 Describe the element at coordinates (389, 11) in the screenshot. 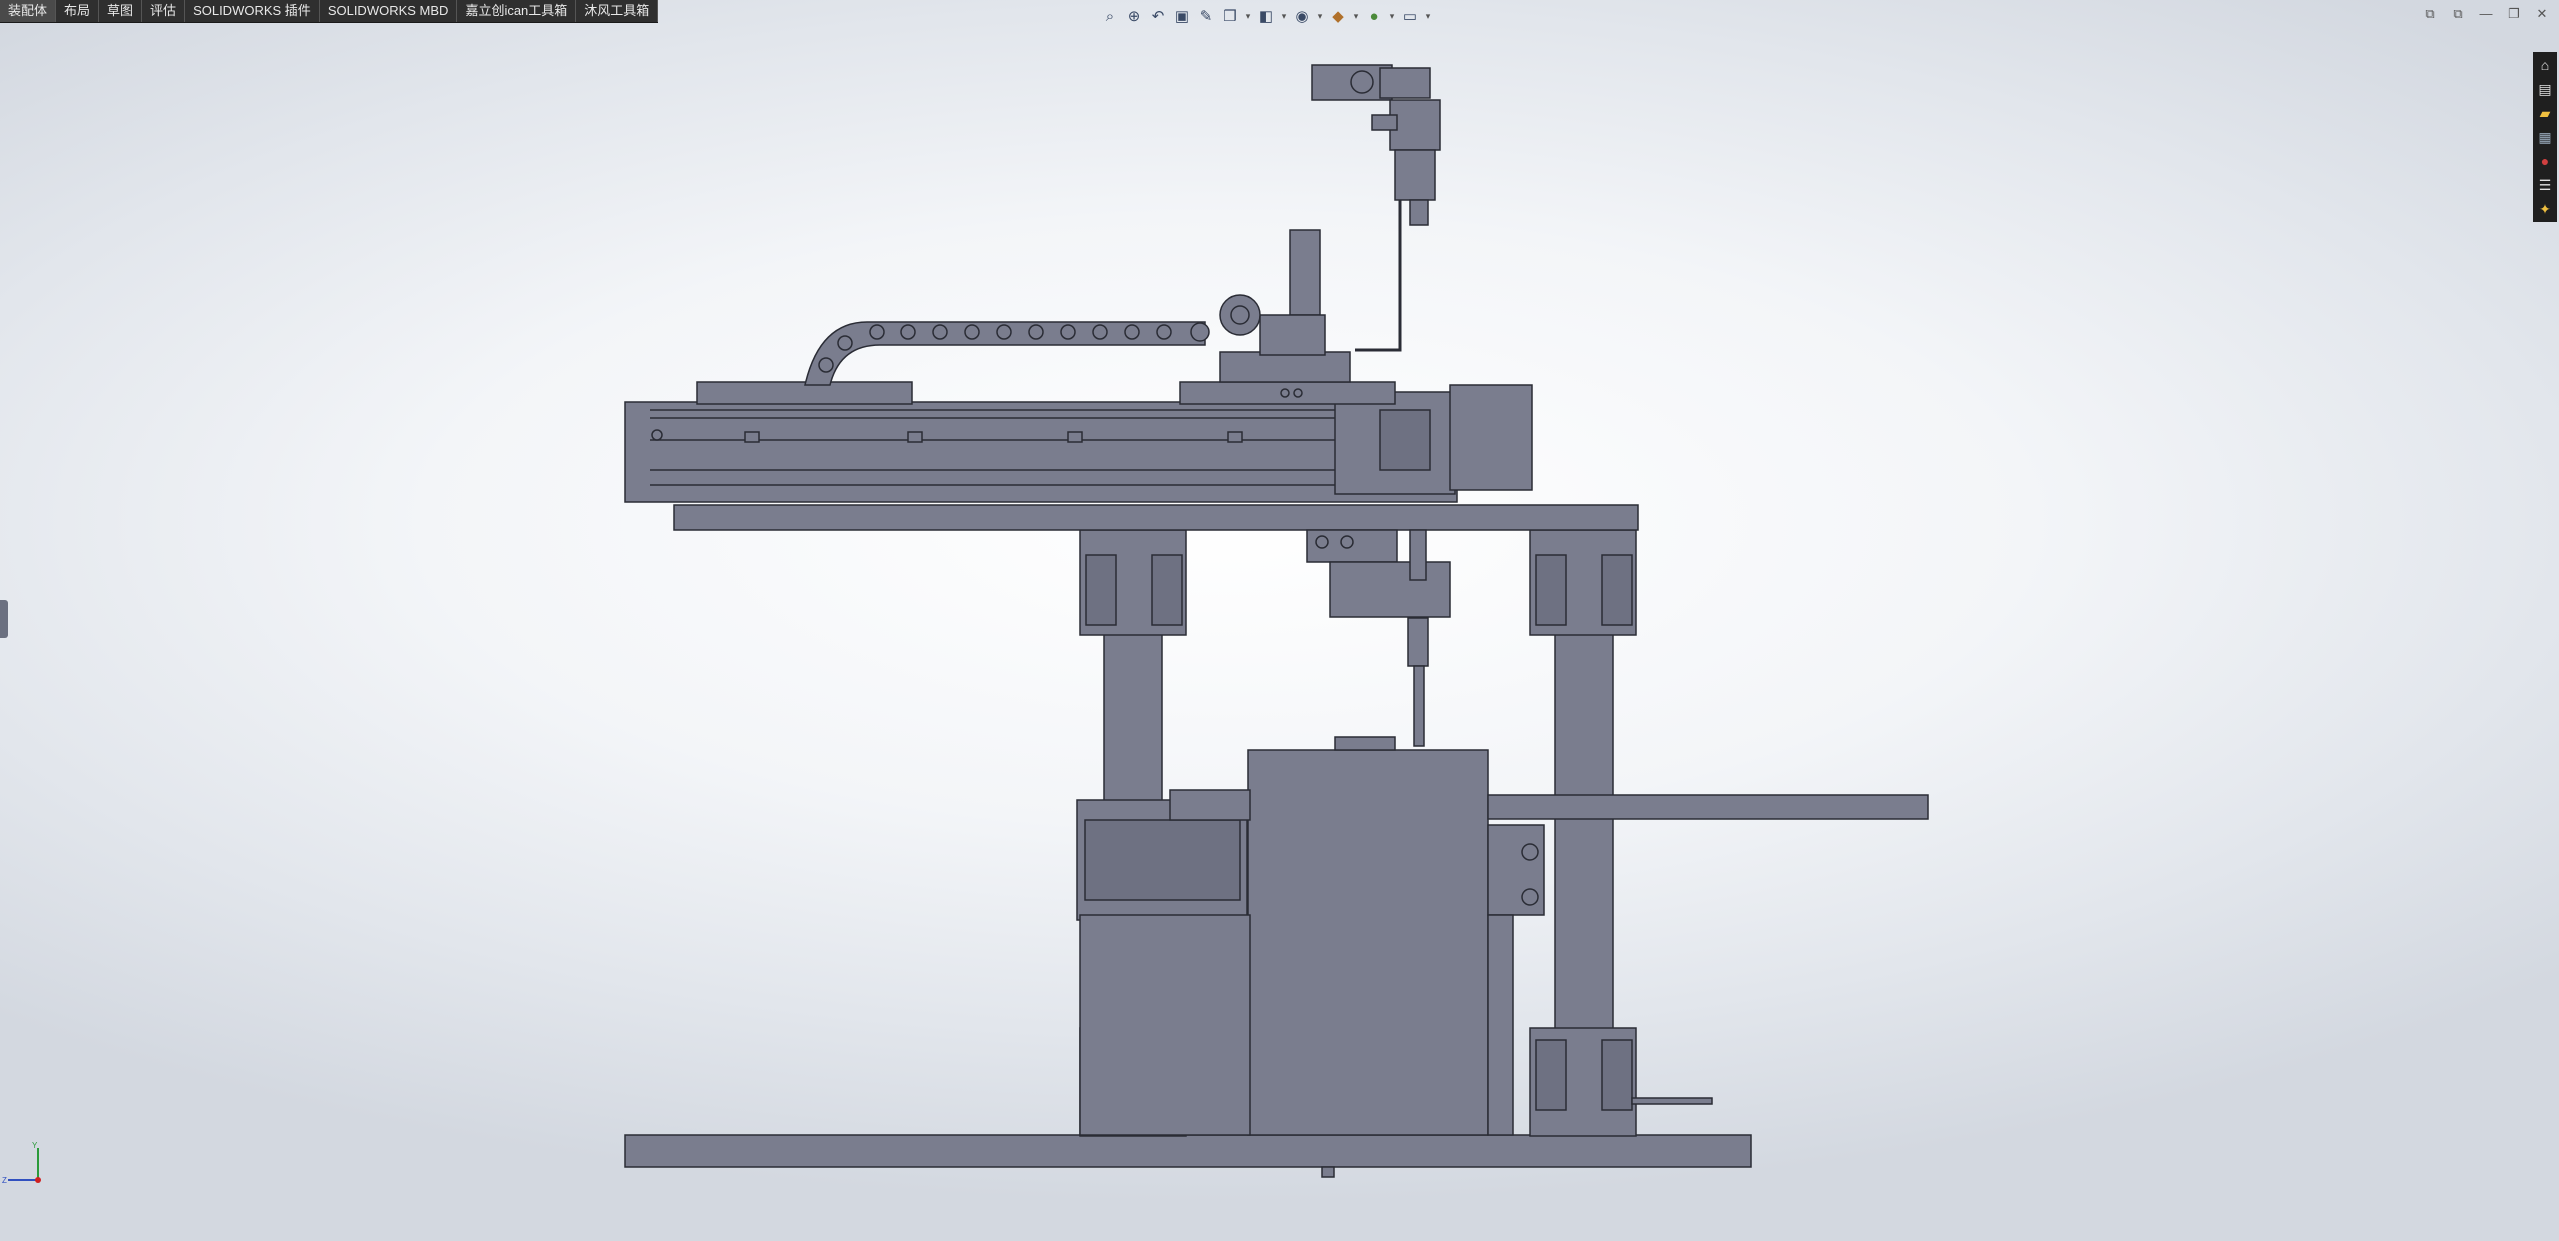

I see `tab-solidworks-mbd: SOLIDWORKS MBD` at that location.